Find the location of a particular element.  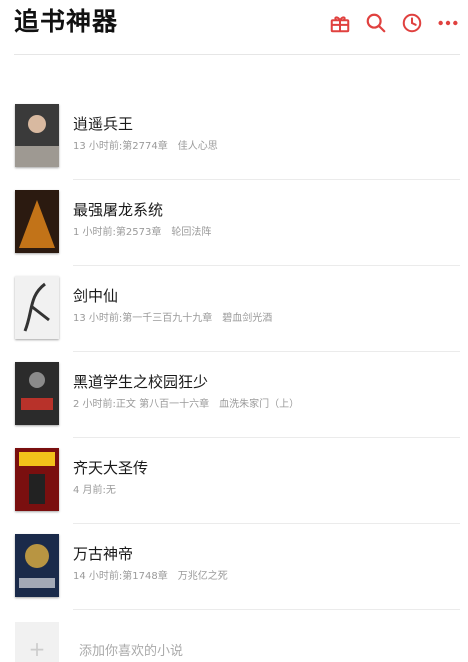

header-divider is located at coordinates (237, 54).